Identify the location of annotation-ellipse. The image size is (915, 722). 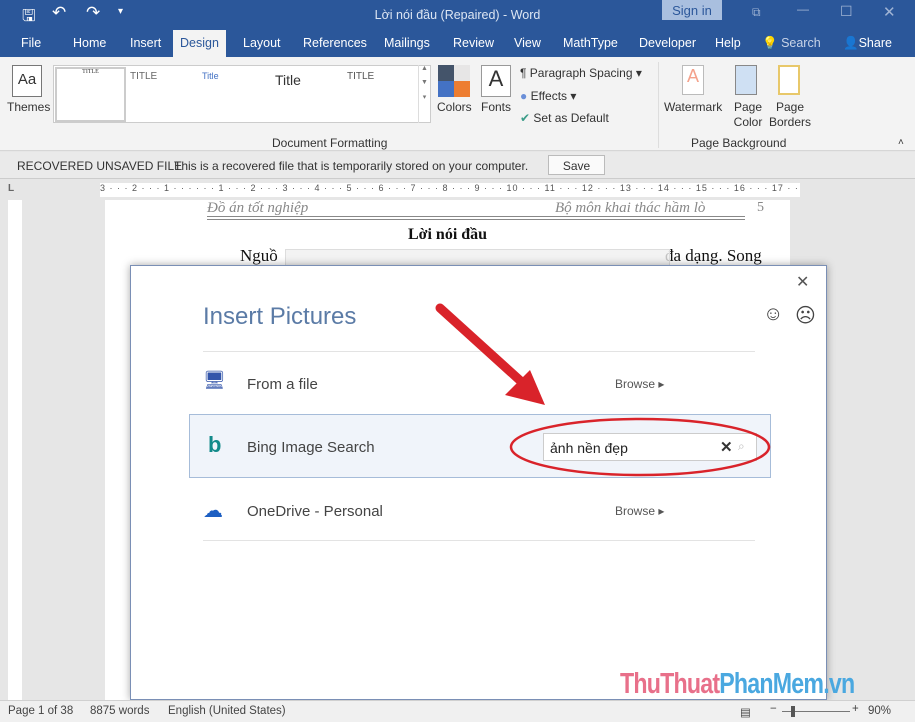
(640, 447).